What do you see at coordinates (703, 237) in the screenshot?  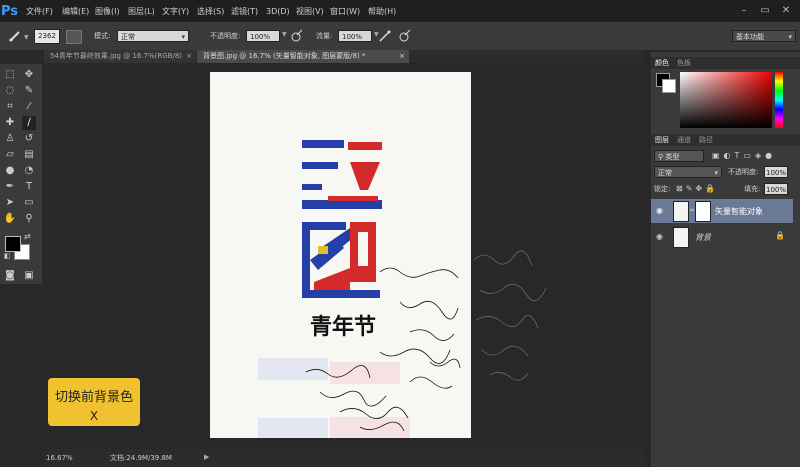 I see `layer-name: 背景` at bounding box center [703, 237].